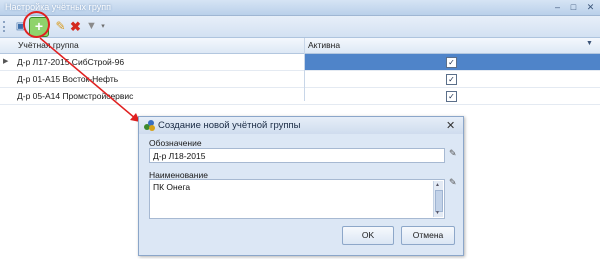 The image size is (600, 259). What do you see at coordinates (149, 125) in the screenshot?
I see `group-icon` at bounding box center [149, 125].